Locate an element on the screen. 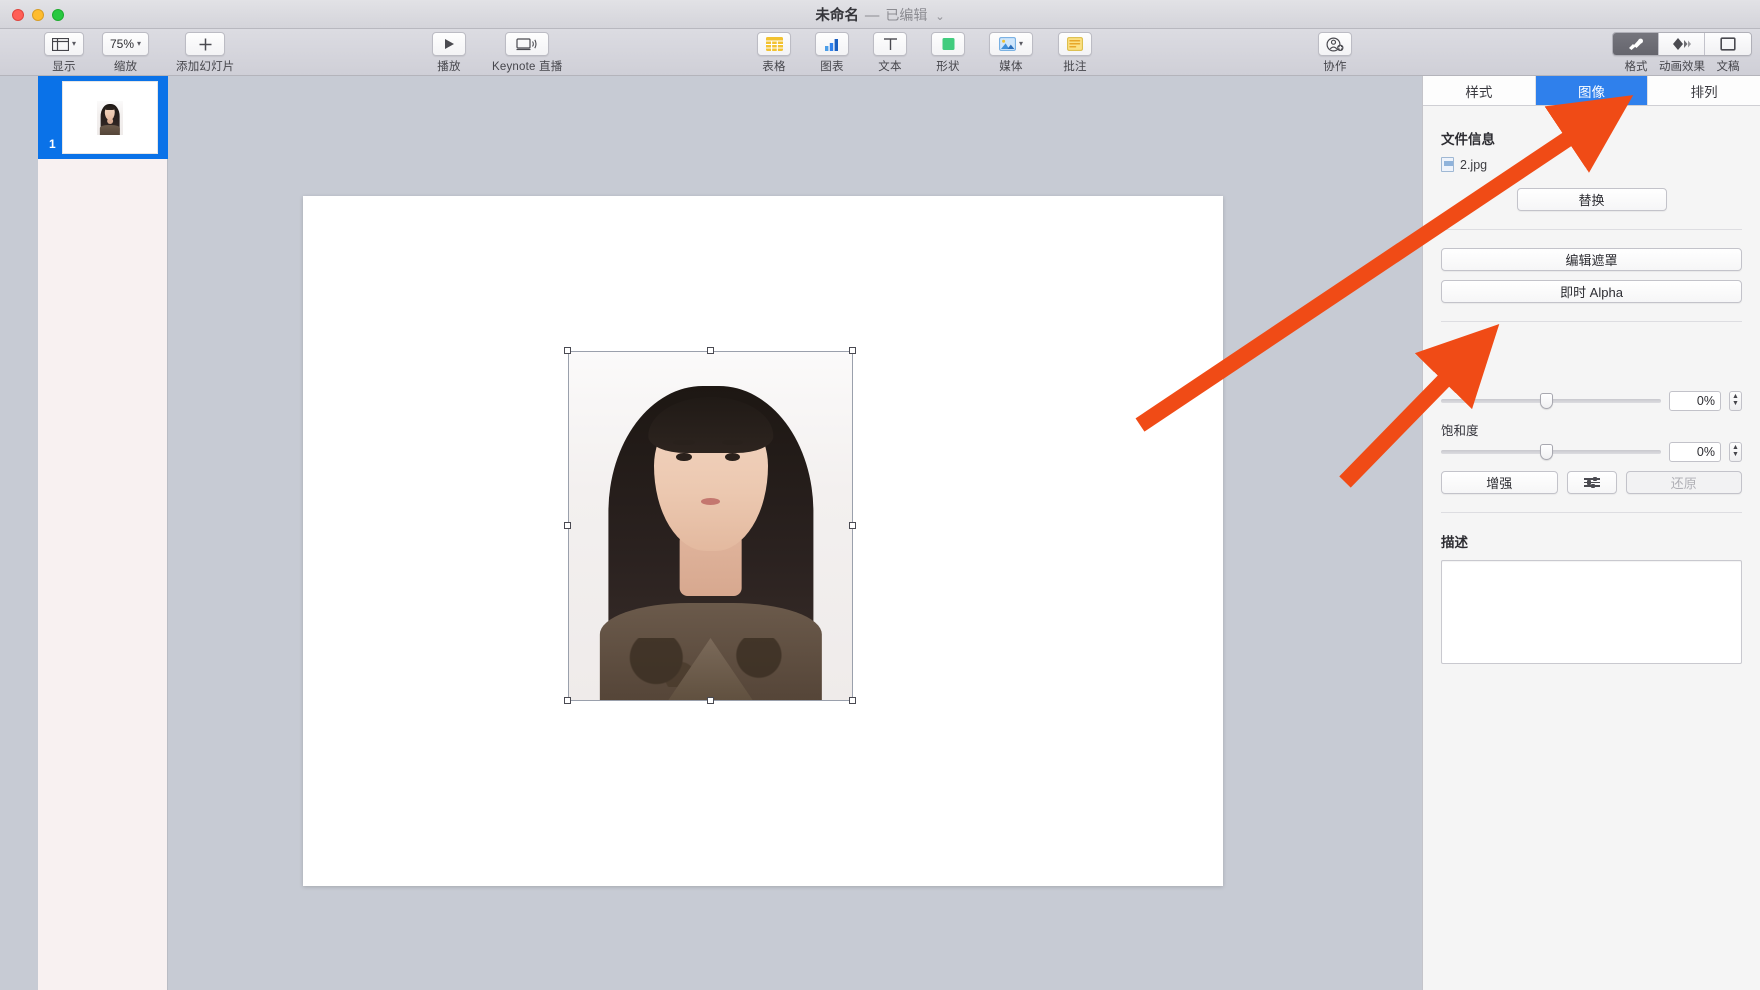  file-name-label: 2.jpg is located at coordinates (1474, 164).